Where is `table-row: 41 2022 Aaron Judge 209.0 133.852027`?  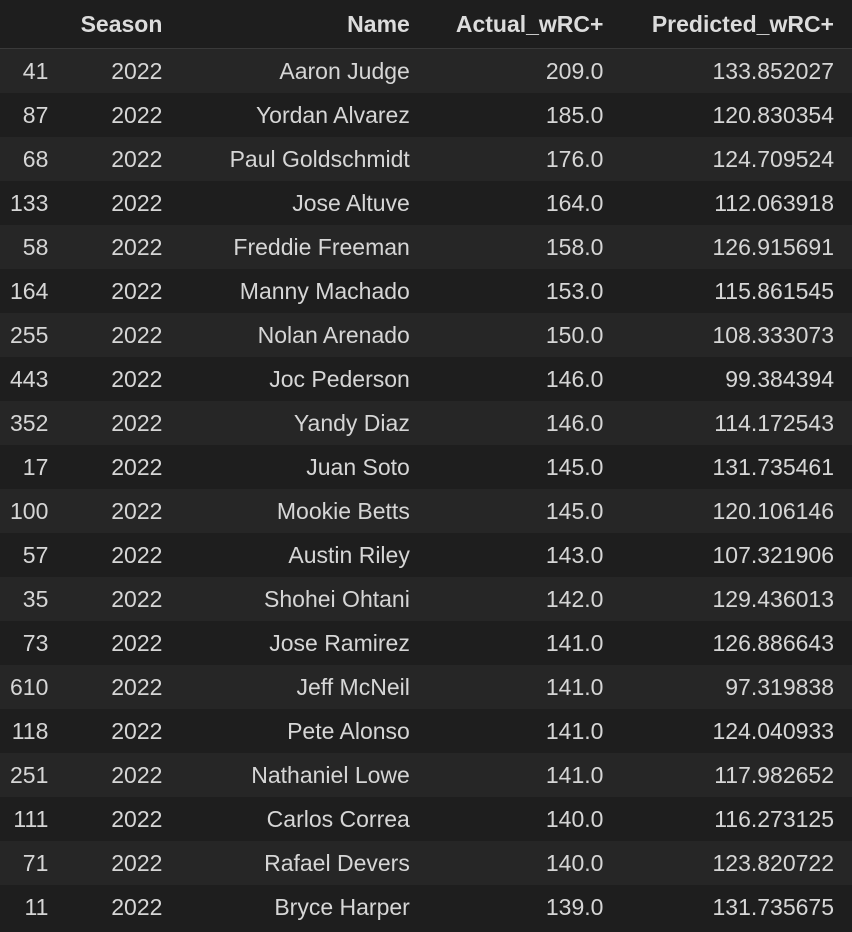 table-row: 41 2022 Aaron Judge 209.0 133.852027 is located at coordinates (426, 70).